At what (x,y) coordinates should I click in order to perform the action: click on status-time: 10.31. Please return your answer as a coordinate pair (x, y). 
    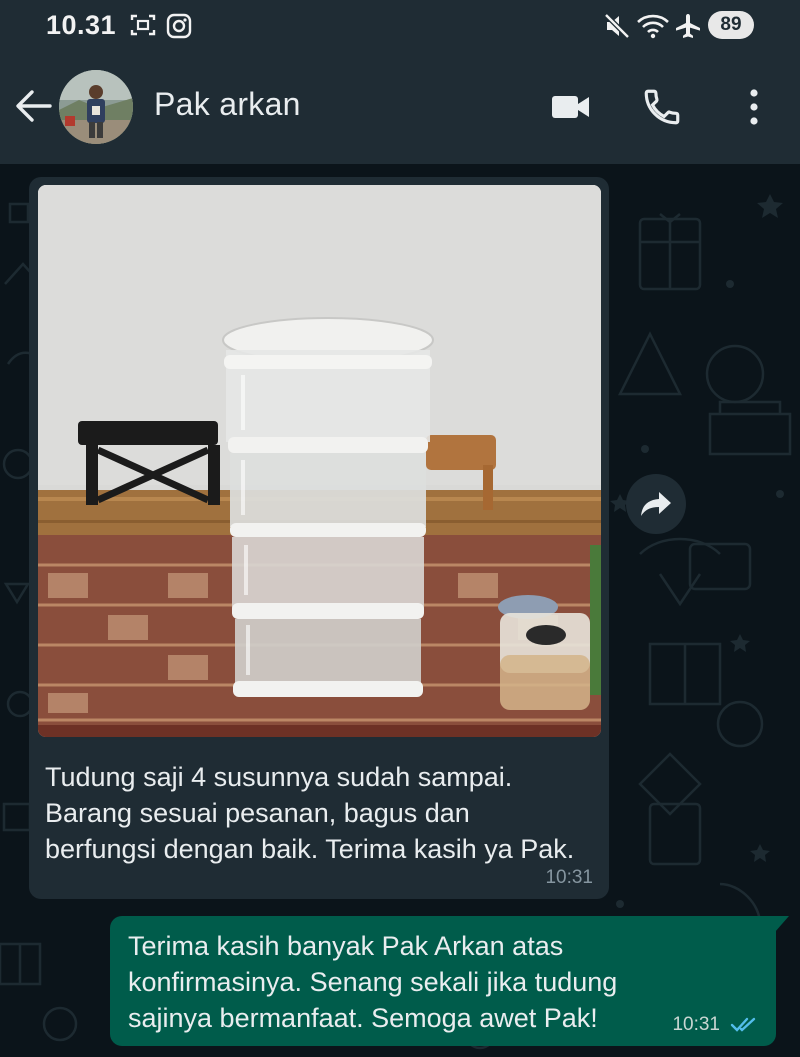
    Looking at the image, I should click on (81, 25).